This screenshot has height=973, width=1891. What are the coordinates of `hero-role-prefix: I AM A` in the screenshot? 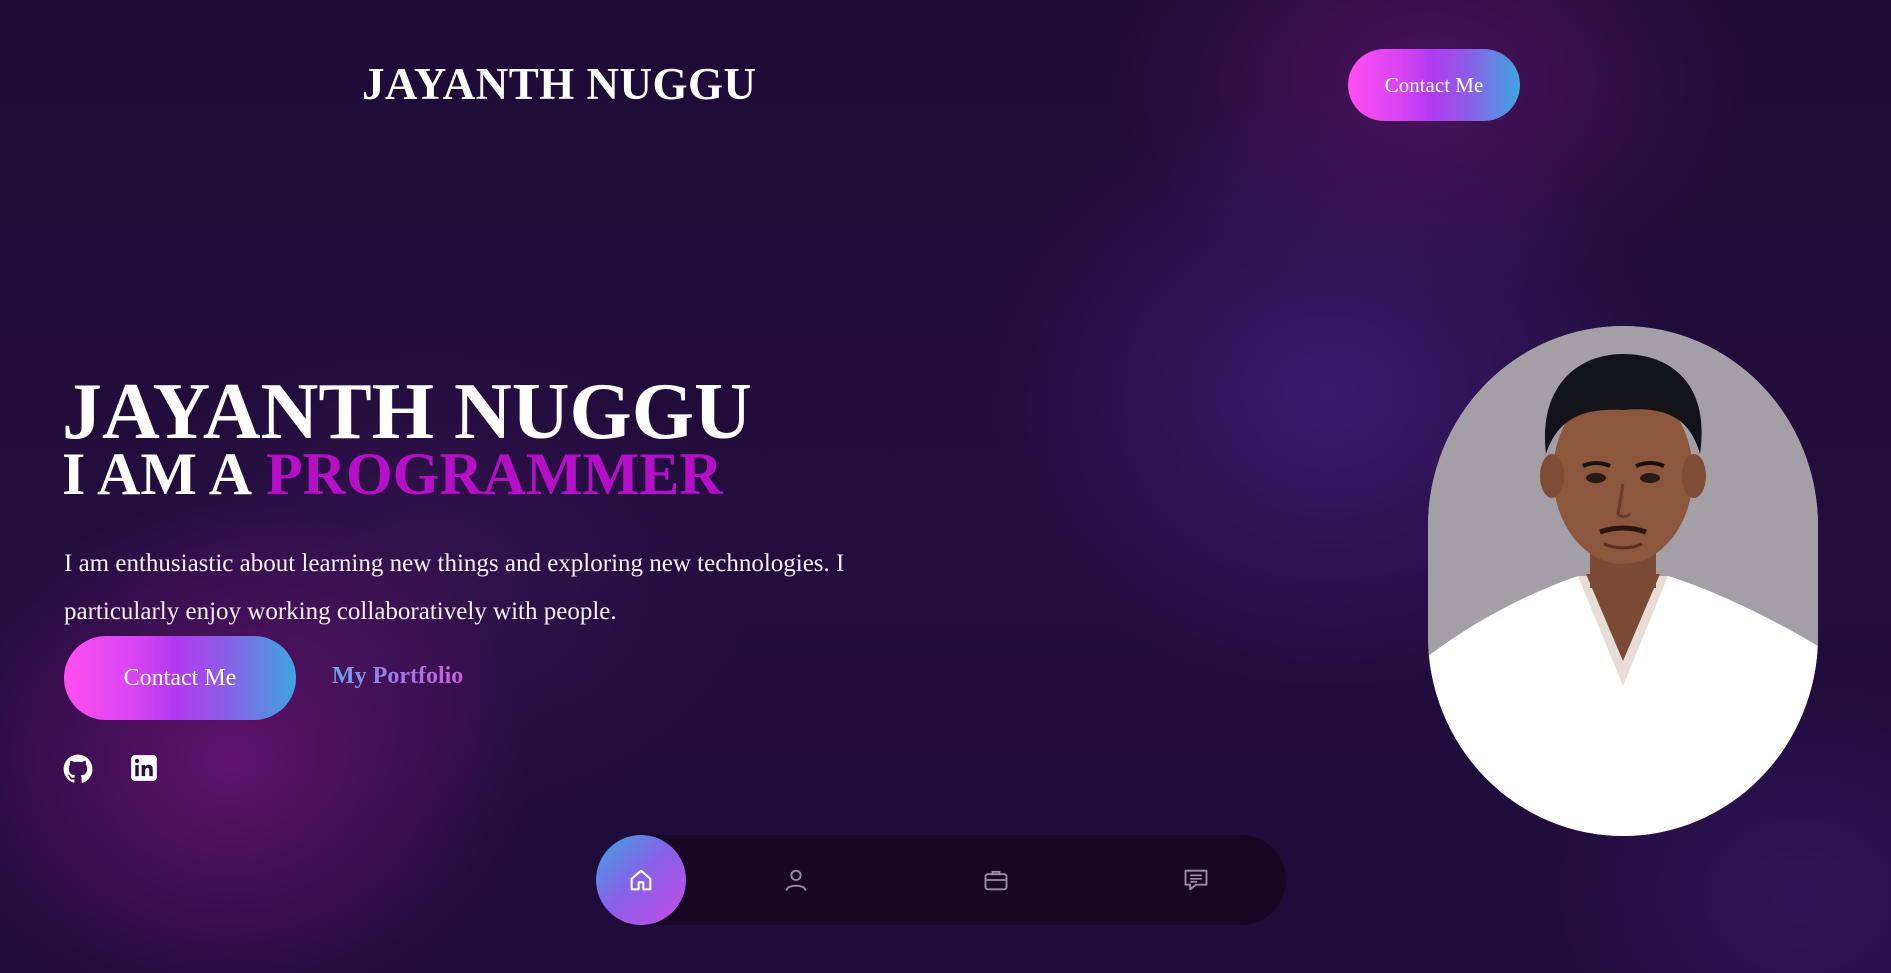 It's located at (157, 474).